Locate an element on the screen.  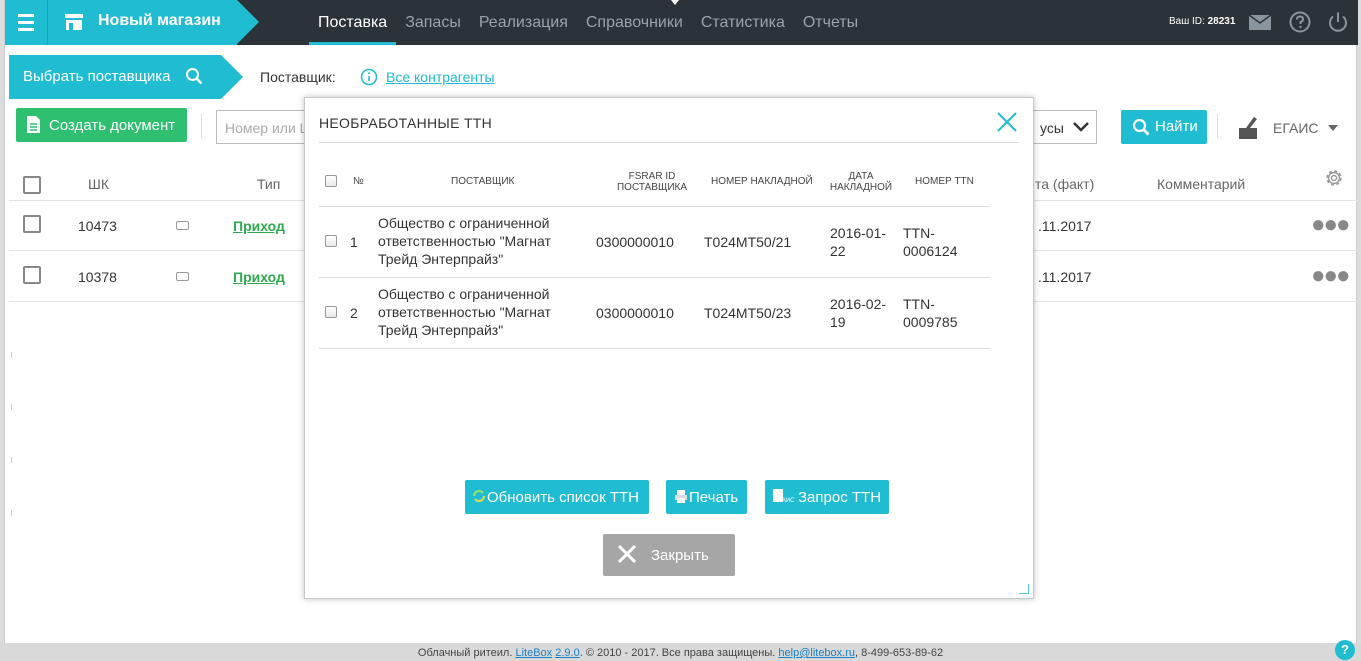
search-icon is located at coordinates (1141, 127).